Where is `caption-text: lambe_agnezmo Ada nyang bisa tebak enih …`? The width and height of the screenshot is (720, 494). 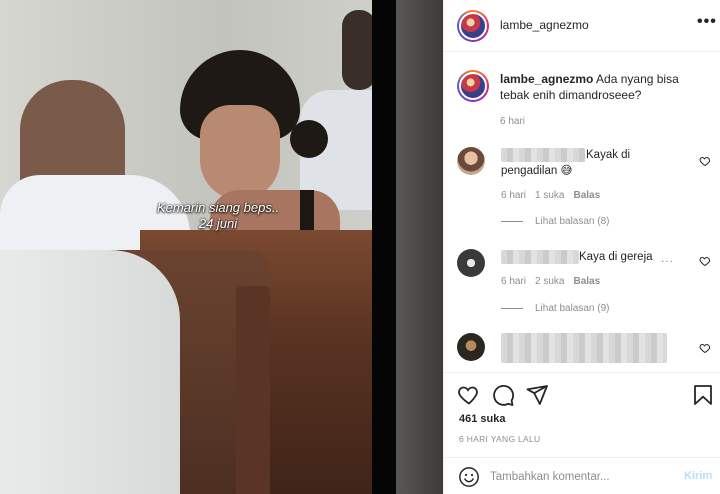
caption-text: lambe_agnezmo Ada nyang bisa tebak enih … is located at coordinates (600, 87).